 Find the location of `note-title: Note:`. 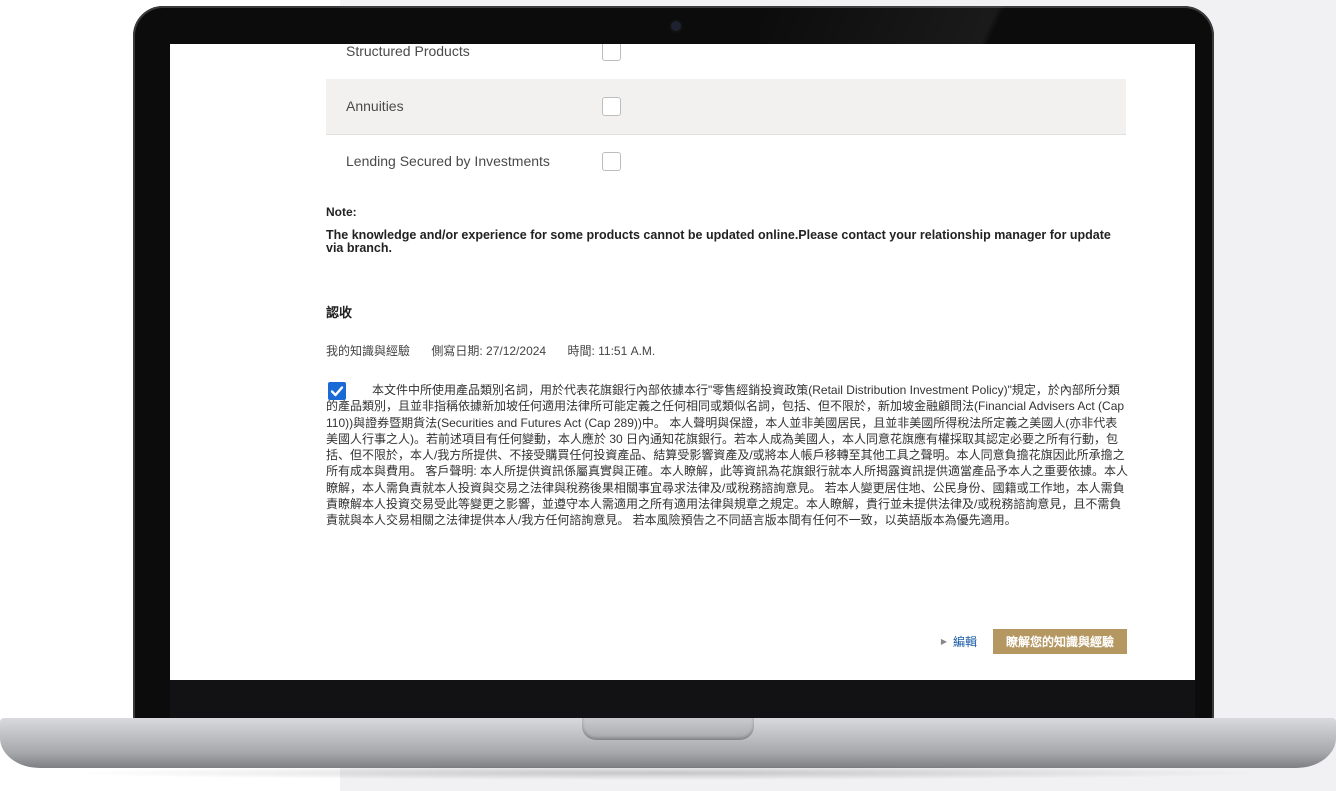

note-title: Note: is located at coordinates (341, 212).